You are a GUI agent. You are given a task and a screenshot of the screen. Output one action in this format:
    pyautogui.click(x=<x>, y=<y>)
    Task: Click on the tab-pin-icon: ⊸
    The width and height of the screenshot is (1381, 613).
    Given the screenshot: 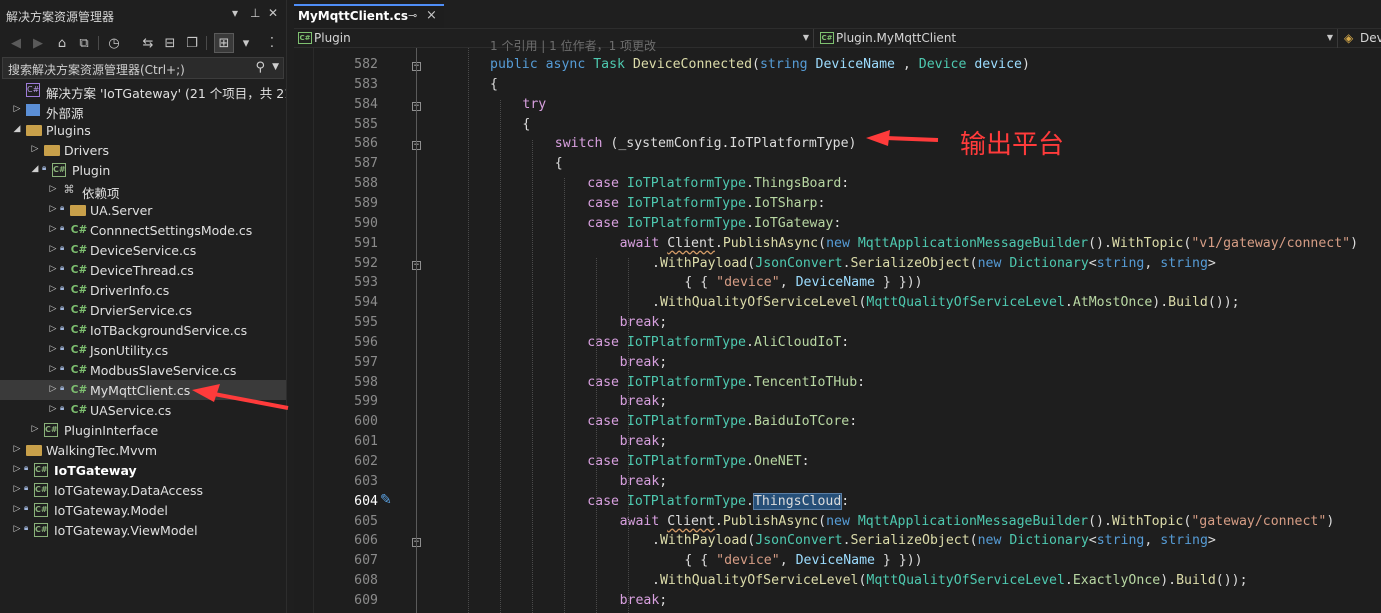 What is the action you would take?
    pyautogui.click(x=412, y=15)
    